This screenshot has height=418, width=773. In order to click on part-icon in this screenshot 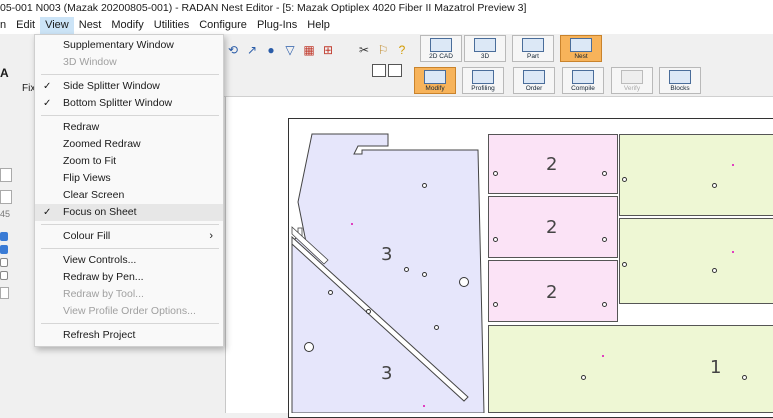, I will do `click(533, 45)`.